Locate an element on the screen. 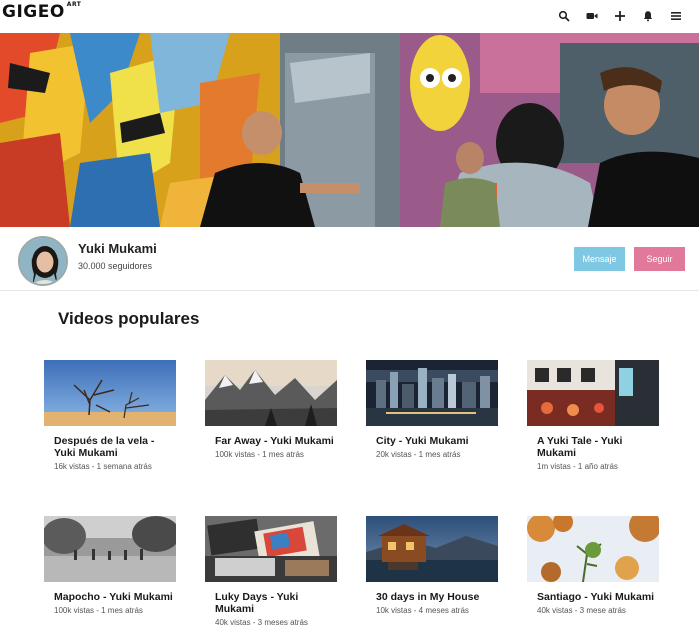 Image resolution: width=699 pixels, height=631 pixels. nav-icons is located at coordinates (620, 16).